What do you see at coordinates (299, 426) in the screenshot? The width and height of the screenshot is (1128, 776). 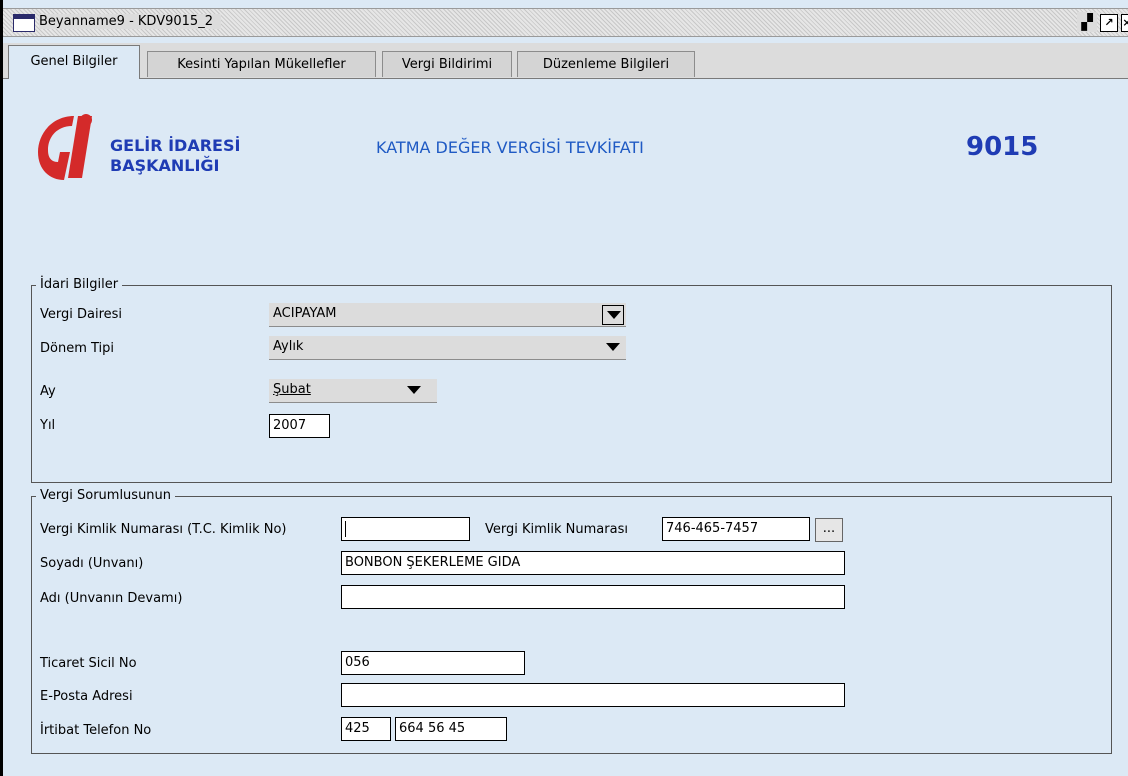 I see `yil-input: 2007` at bounding box center [299, 426].